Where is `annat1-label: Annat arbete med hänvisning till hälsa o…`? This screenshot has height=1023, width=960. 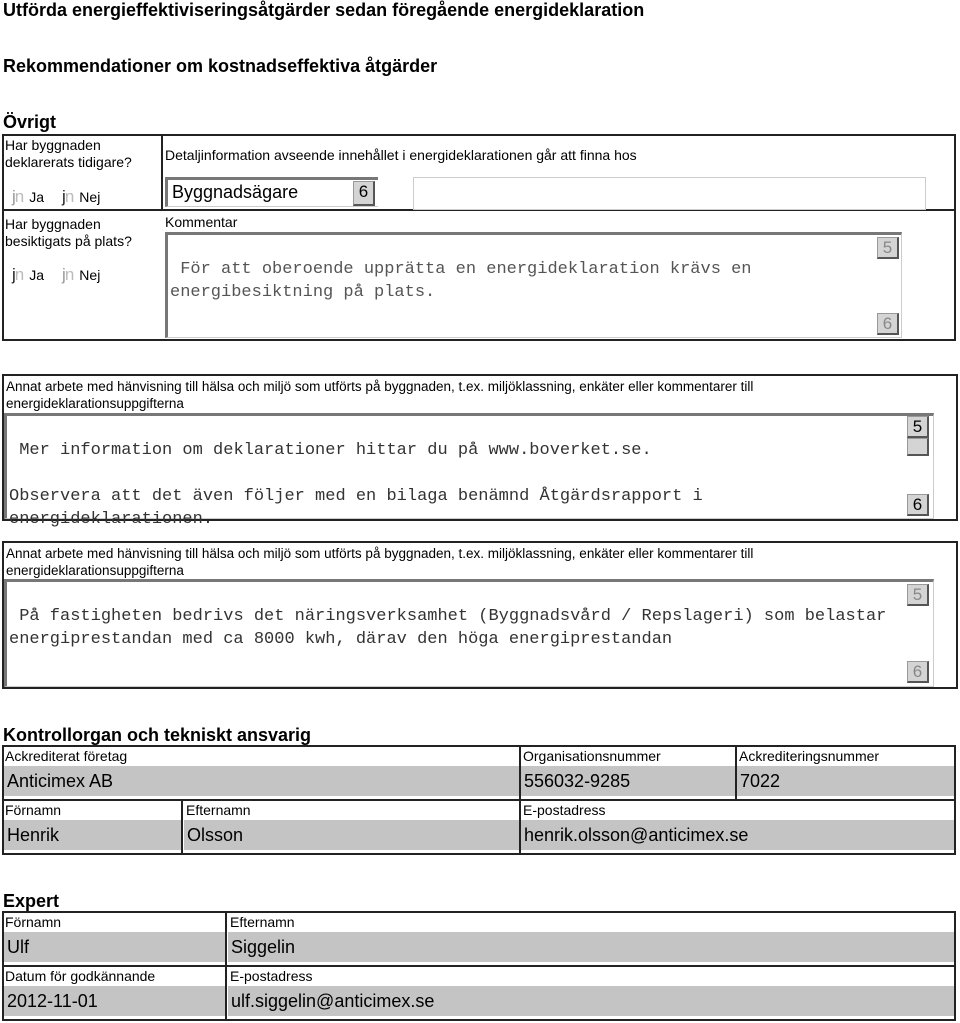 annat1-label: Annat arbete med hänvisning till hälsa o… is located at coordinates (380, 395).